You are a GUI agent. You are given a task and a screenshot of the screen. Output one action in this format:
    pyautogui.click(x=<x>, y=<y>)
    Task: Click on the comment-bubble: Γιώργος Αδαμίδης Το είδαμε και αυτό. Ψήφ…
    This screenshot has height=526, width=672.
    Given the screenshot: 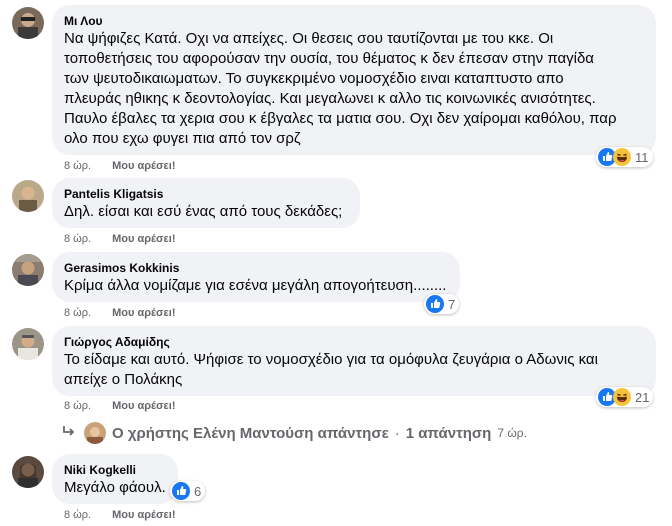 What is the action you would take?
    pyautogui.click(x=354, y=361)
    